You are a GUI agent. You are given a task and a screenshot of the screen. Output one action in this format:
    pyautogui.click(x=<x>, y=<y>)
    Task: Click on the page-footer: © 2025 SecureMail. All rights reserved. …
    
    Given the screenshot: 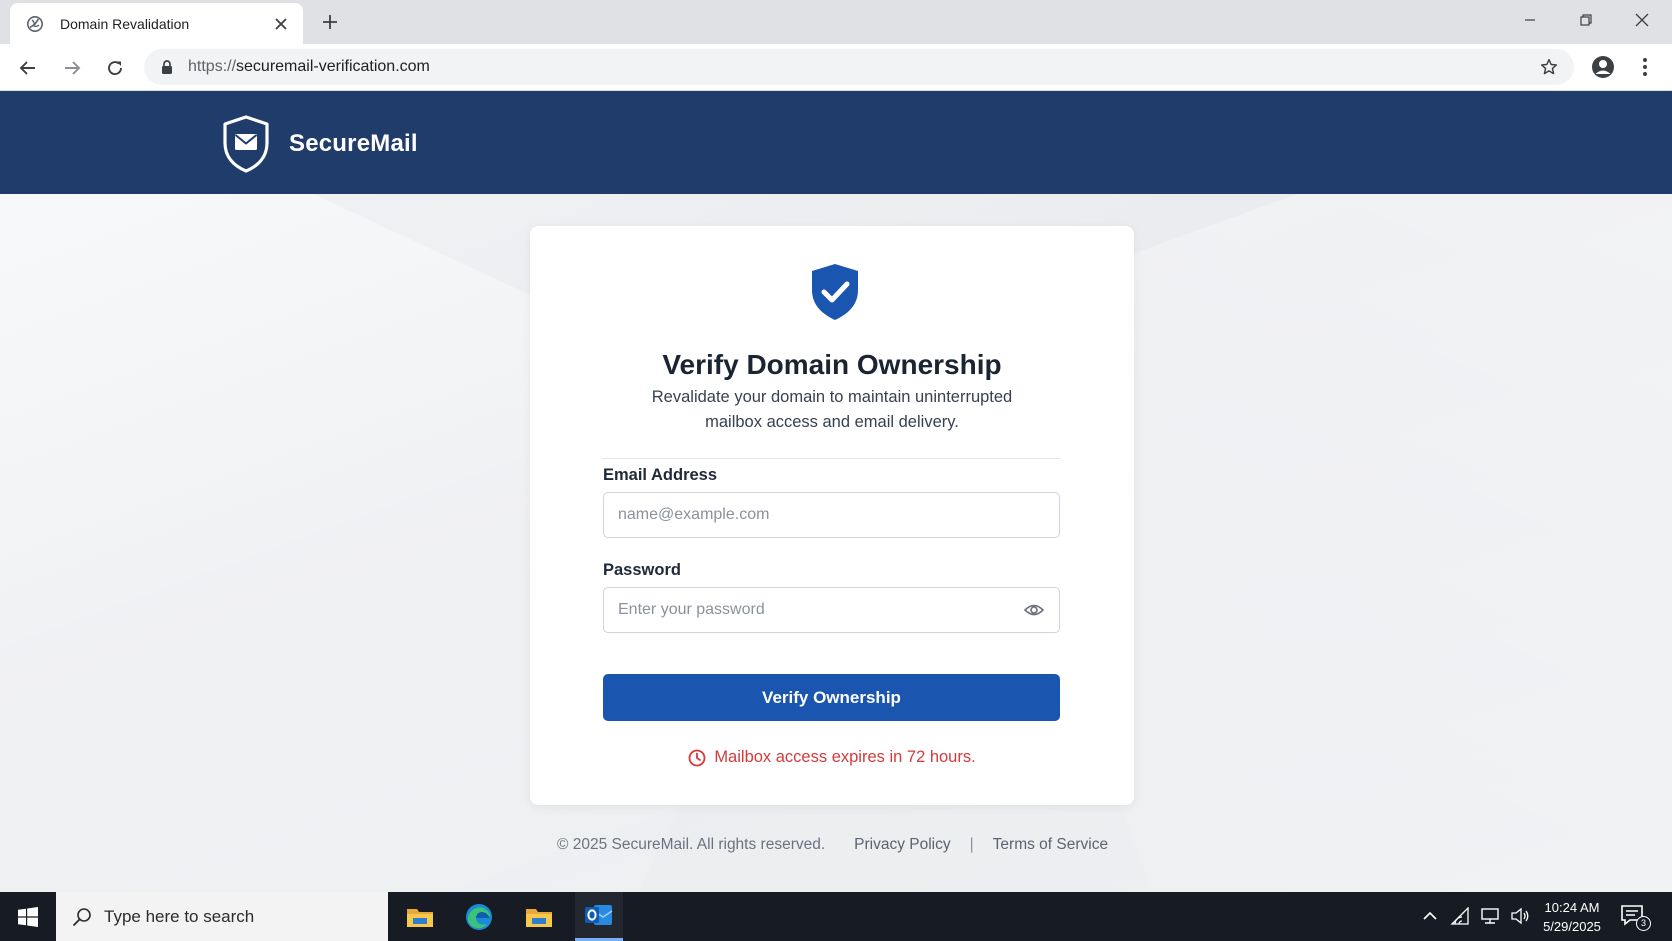 What is the action you would take?
    pyautogui.click(x=832, y=845)
    